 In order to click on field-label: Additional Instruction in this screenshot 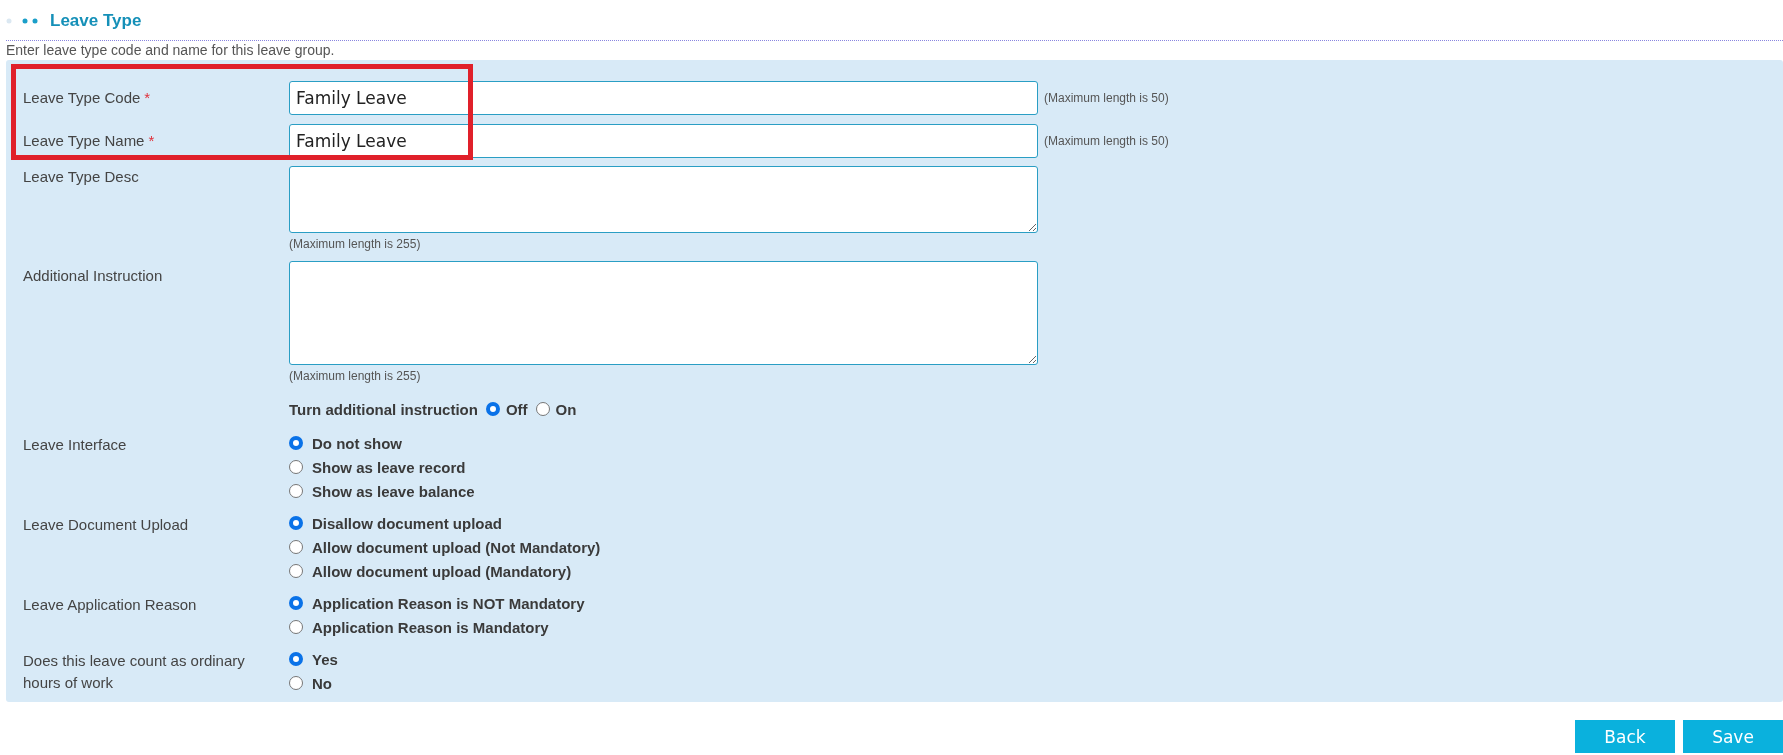, I will do `click(93, 275)`.